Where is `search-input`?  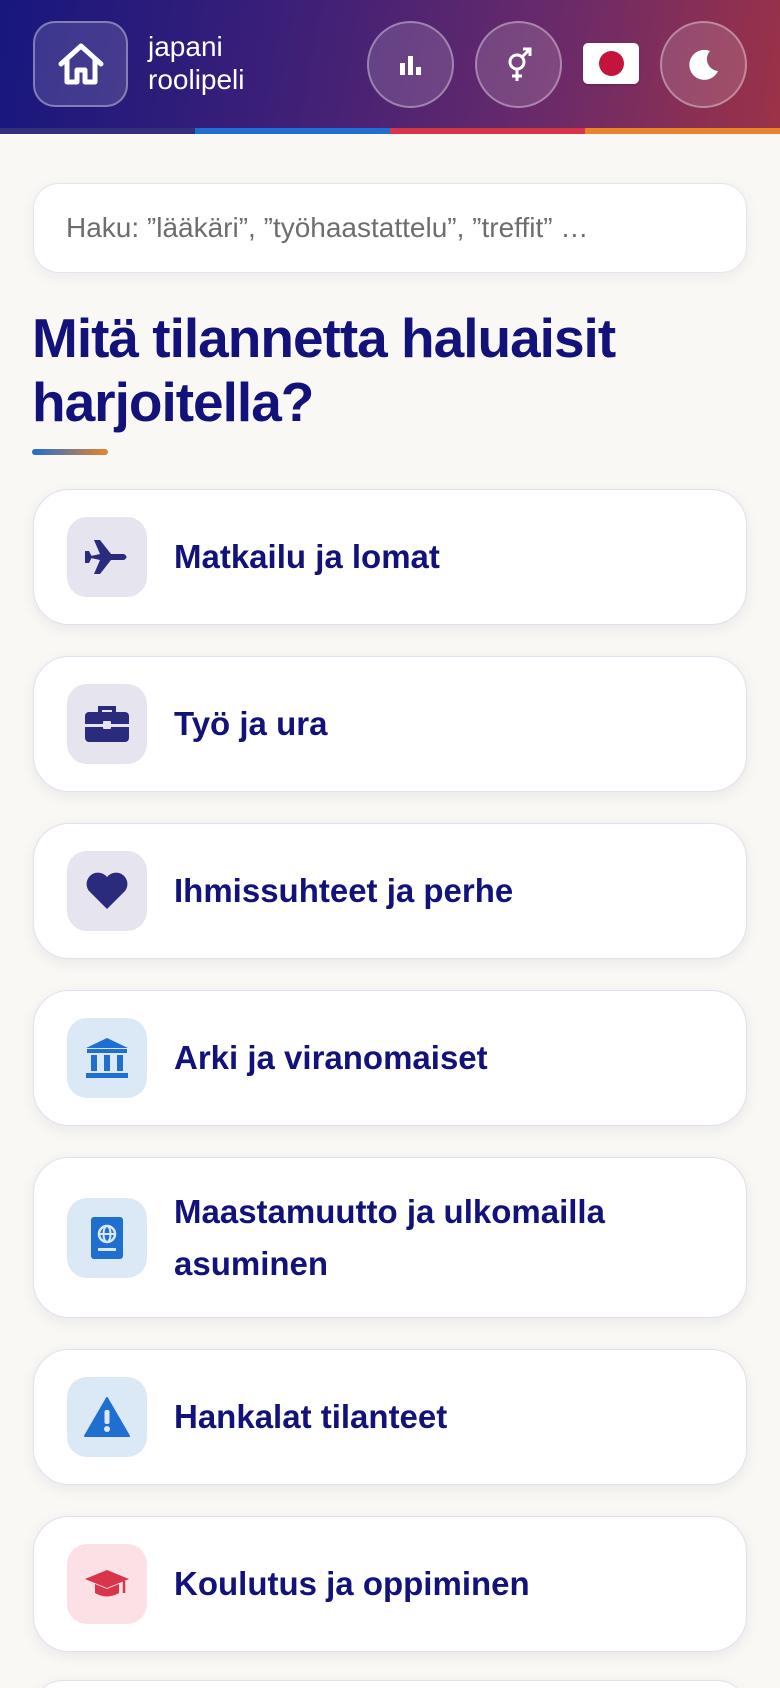
search-input is located at coordinates (390, 228).